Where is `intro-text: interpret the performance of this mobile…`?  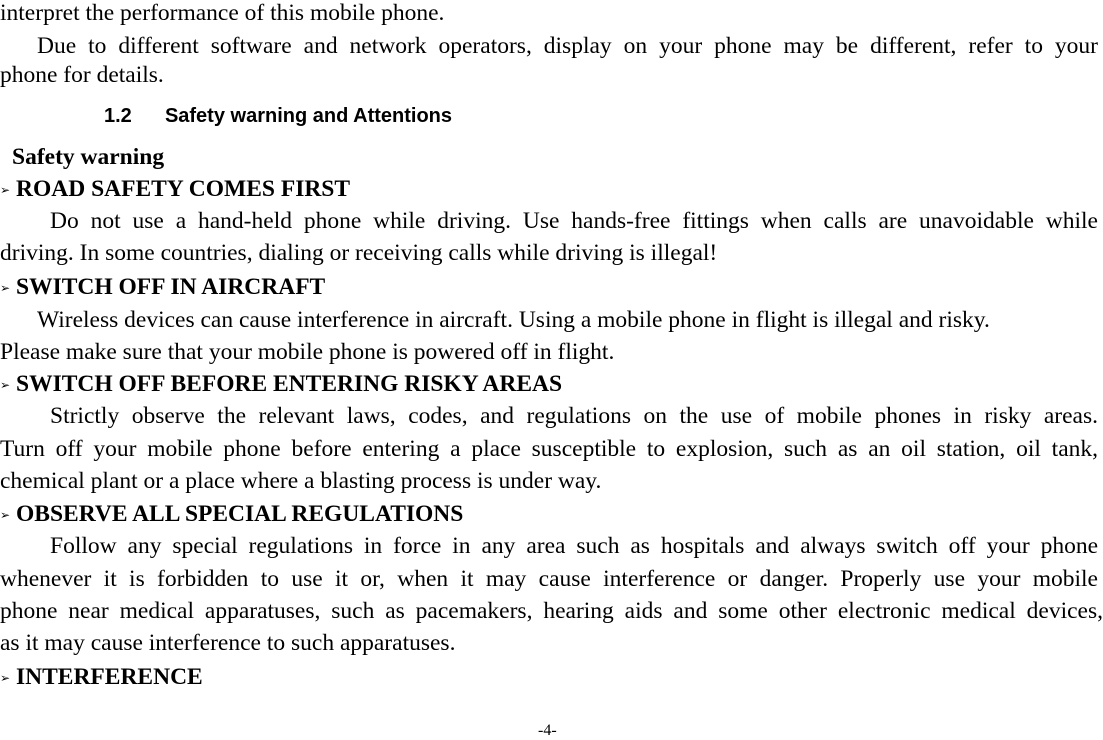 intro-text: interpret the performance of this mobile… is located at coordinates (222, 13).